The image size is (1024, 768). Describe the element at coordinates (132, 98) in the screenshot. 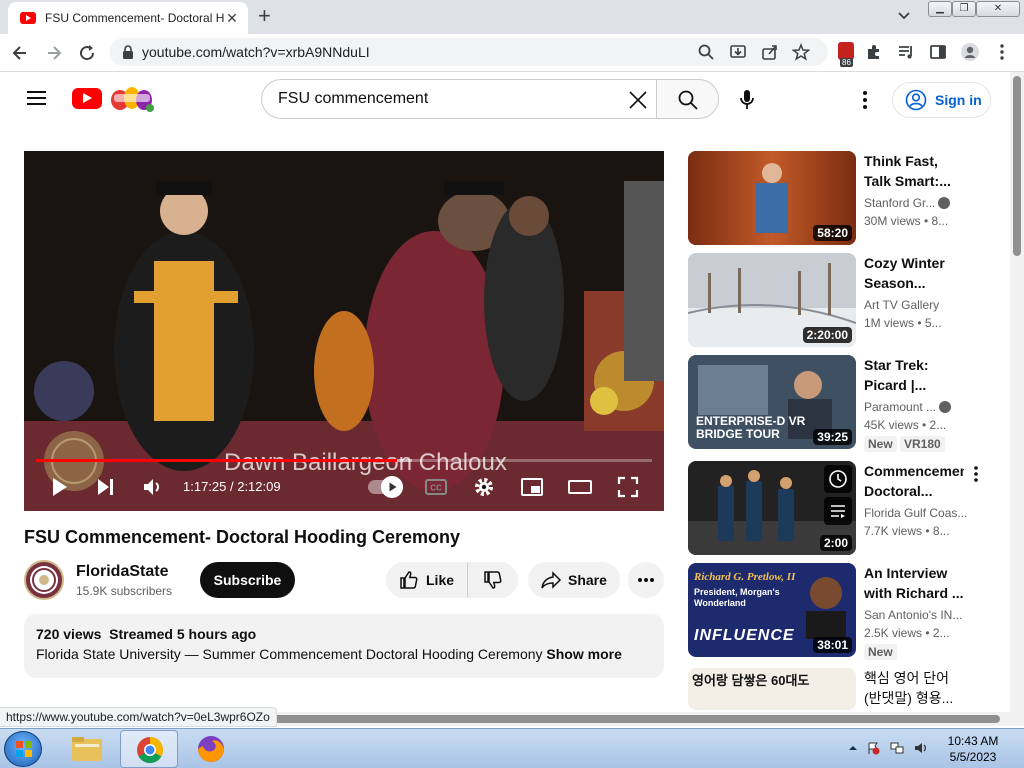

I see `youtube-doodle-logo` at that location.